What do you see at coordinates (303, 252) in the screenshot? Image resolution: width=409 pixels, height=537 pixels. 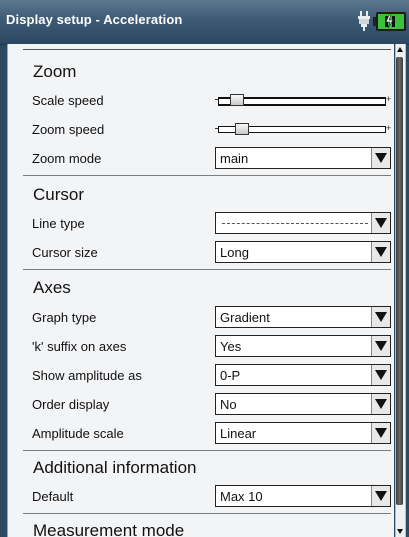 I see `cursor-size-dropdown: Long` at bounding box center [303, 252].